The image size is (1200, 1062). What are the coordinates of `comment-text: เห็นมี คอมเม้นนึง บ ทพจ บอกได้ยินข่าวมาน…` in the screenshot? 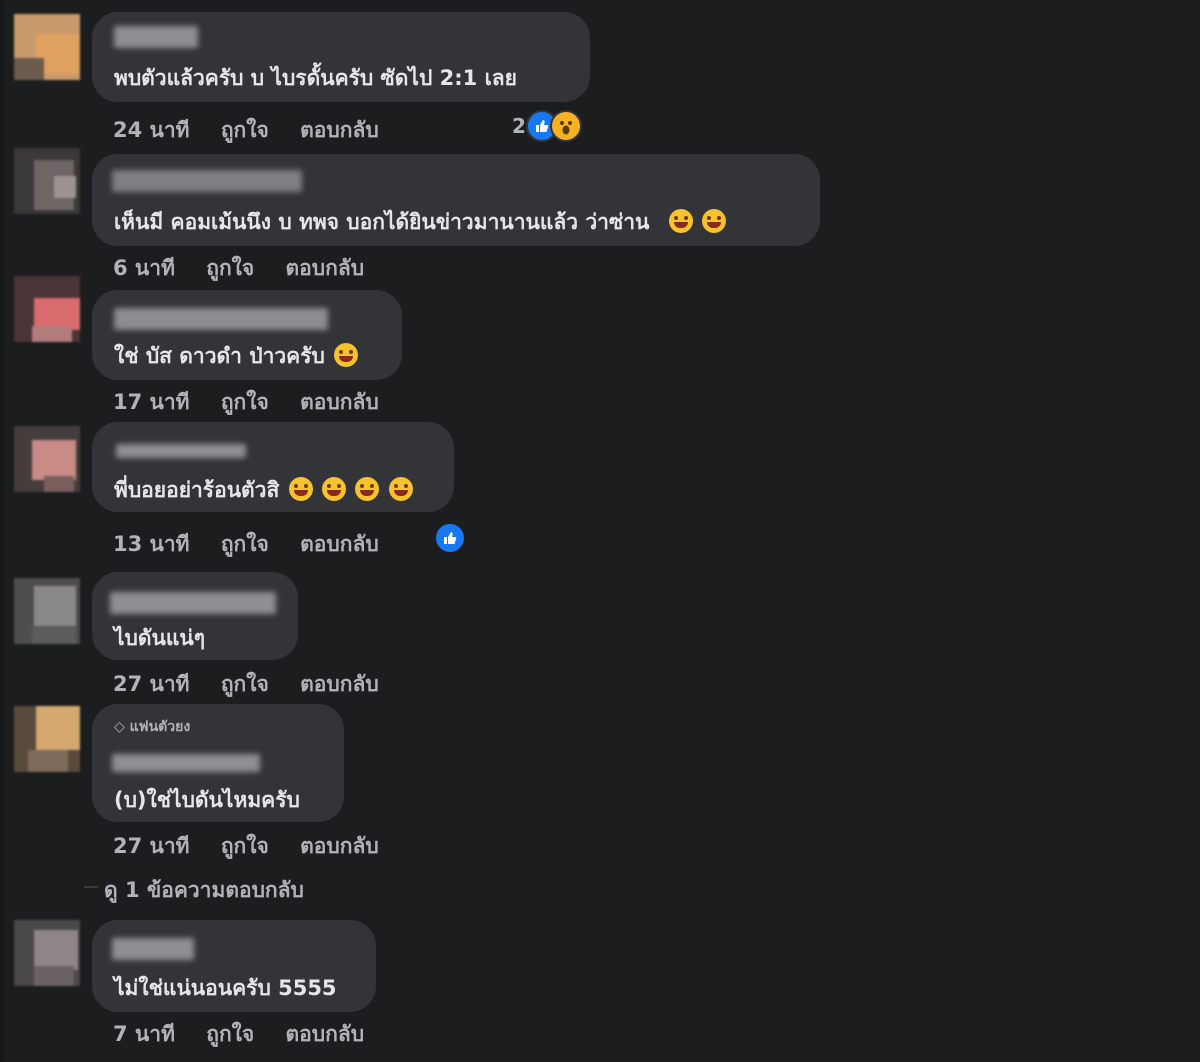 It's located at (420, 222).